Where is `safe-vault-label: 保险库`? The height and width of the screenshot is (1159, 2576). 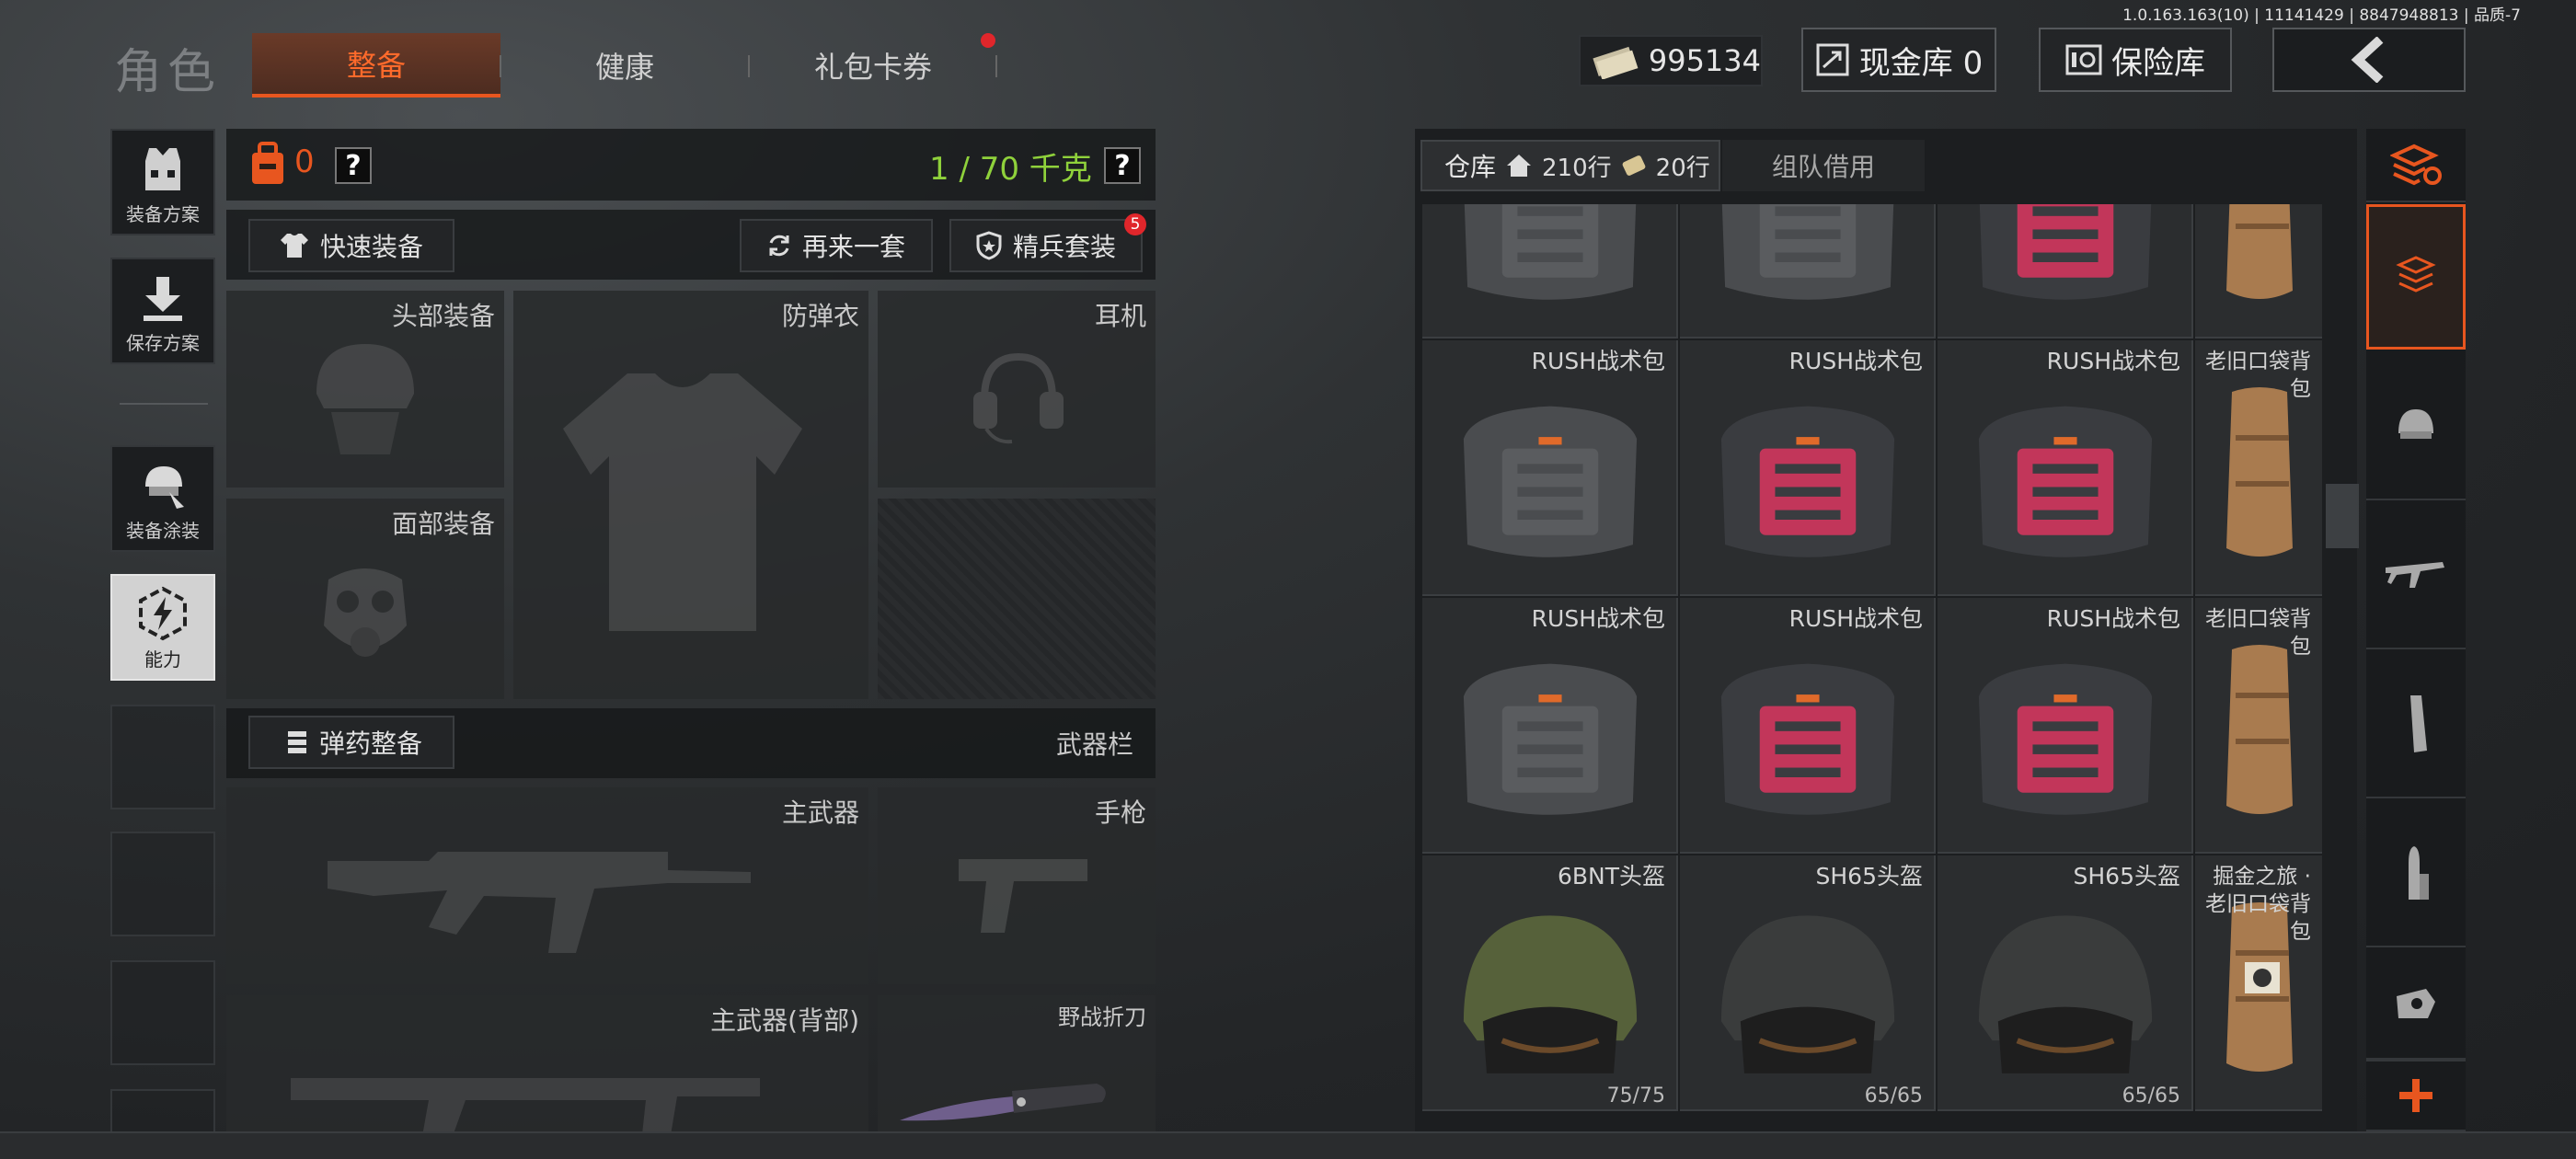
safe-vault-label: 保险库 is located at coordinates (2158, 63).